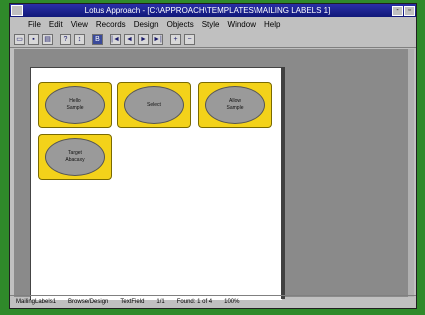 This screenshot has width=425, height=315. Describe the element at coordinates (242, 24) in the screenshot. I see `menu-window: Window` at that location.